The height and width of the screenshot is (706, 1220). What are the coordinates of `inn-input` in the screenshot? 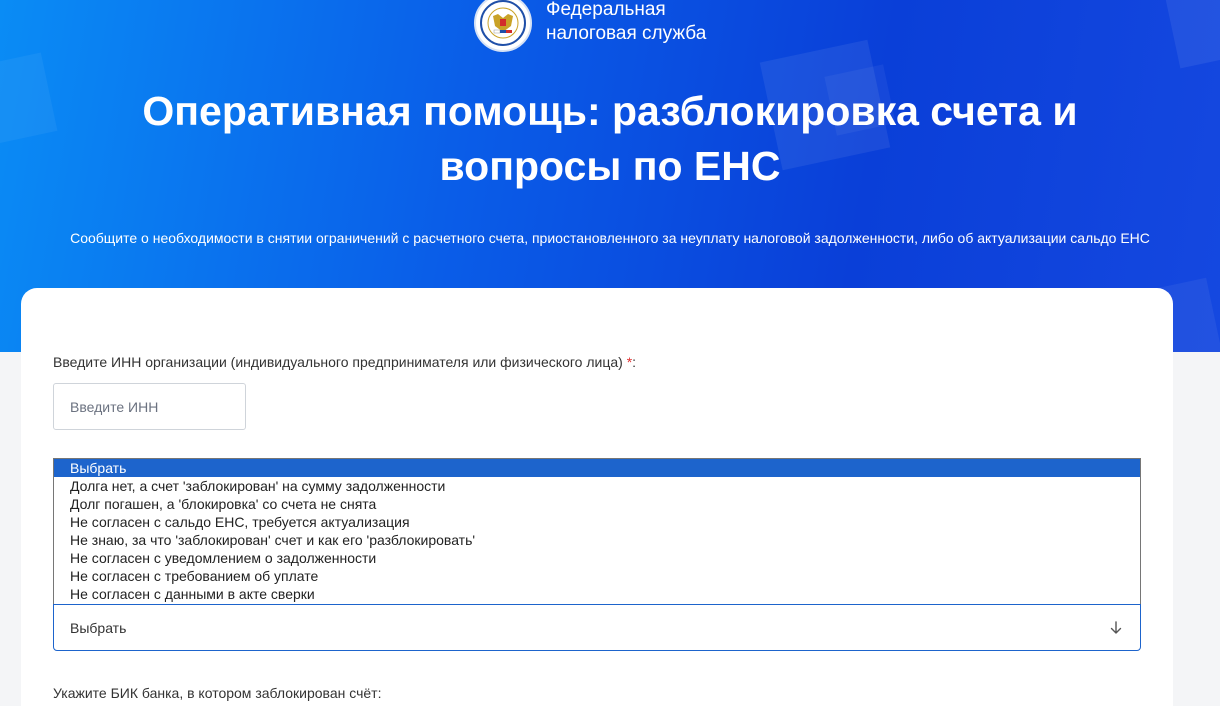 It's located at (149, 406).